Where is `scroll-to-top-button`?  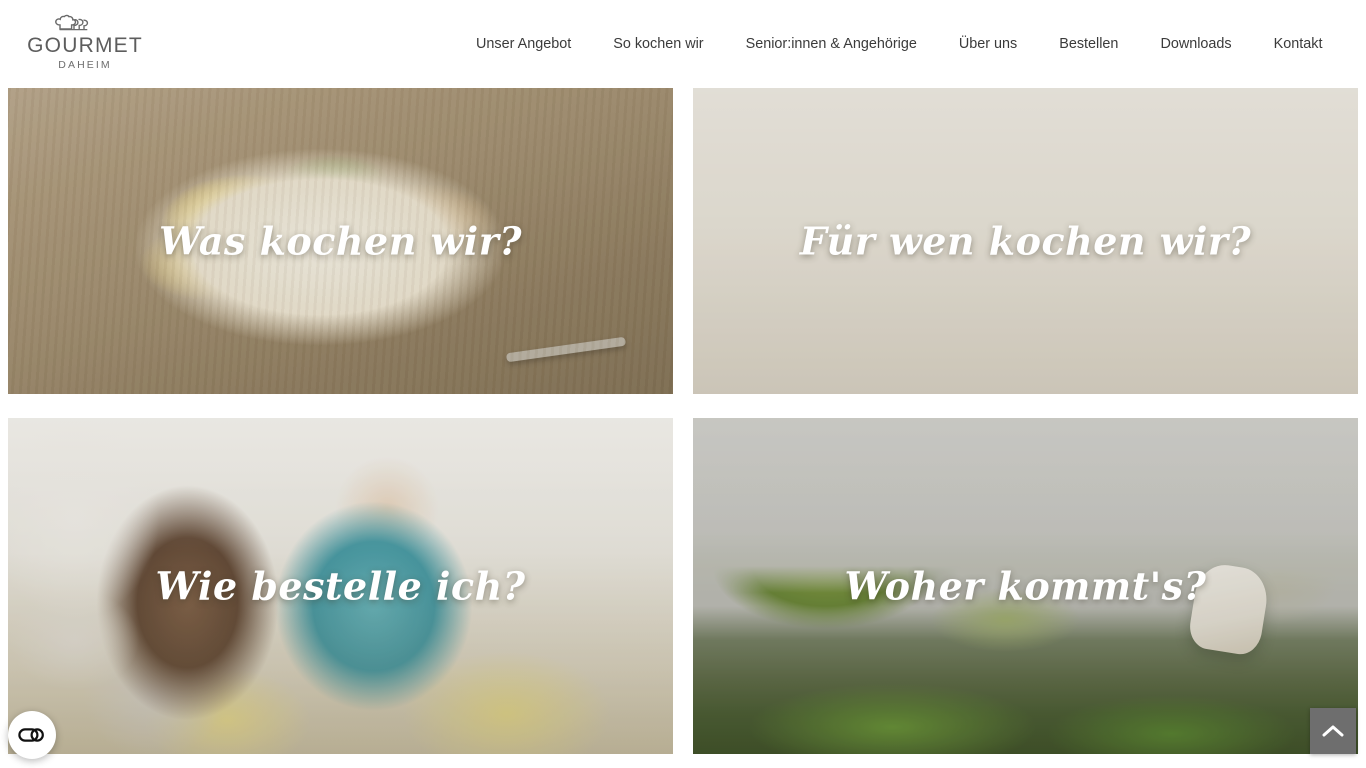
scroll-to-top-button is located at coordinates (1333, 731).